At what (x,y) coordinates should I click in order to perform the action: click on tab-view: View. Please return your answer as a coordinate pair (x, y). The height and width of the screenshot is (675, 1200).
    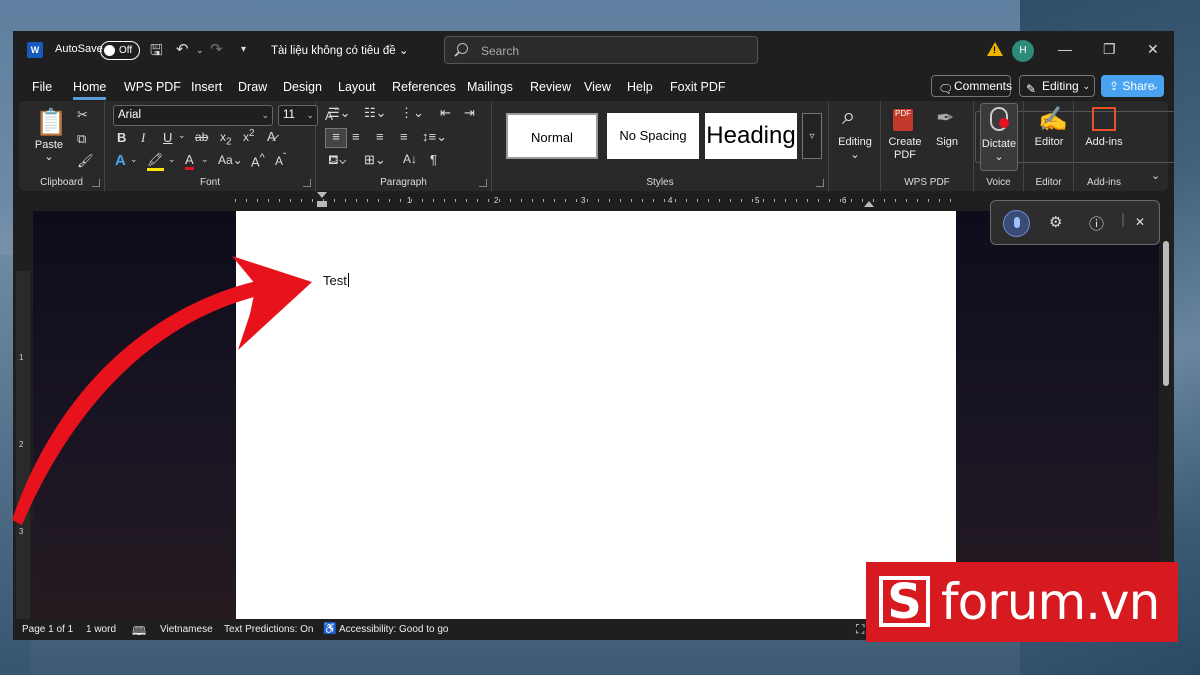
    Looking at the image, I should click on (597, 87).